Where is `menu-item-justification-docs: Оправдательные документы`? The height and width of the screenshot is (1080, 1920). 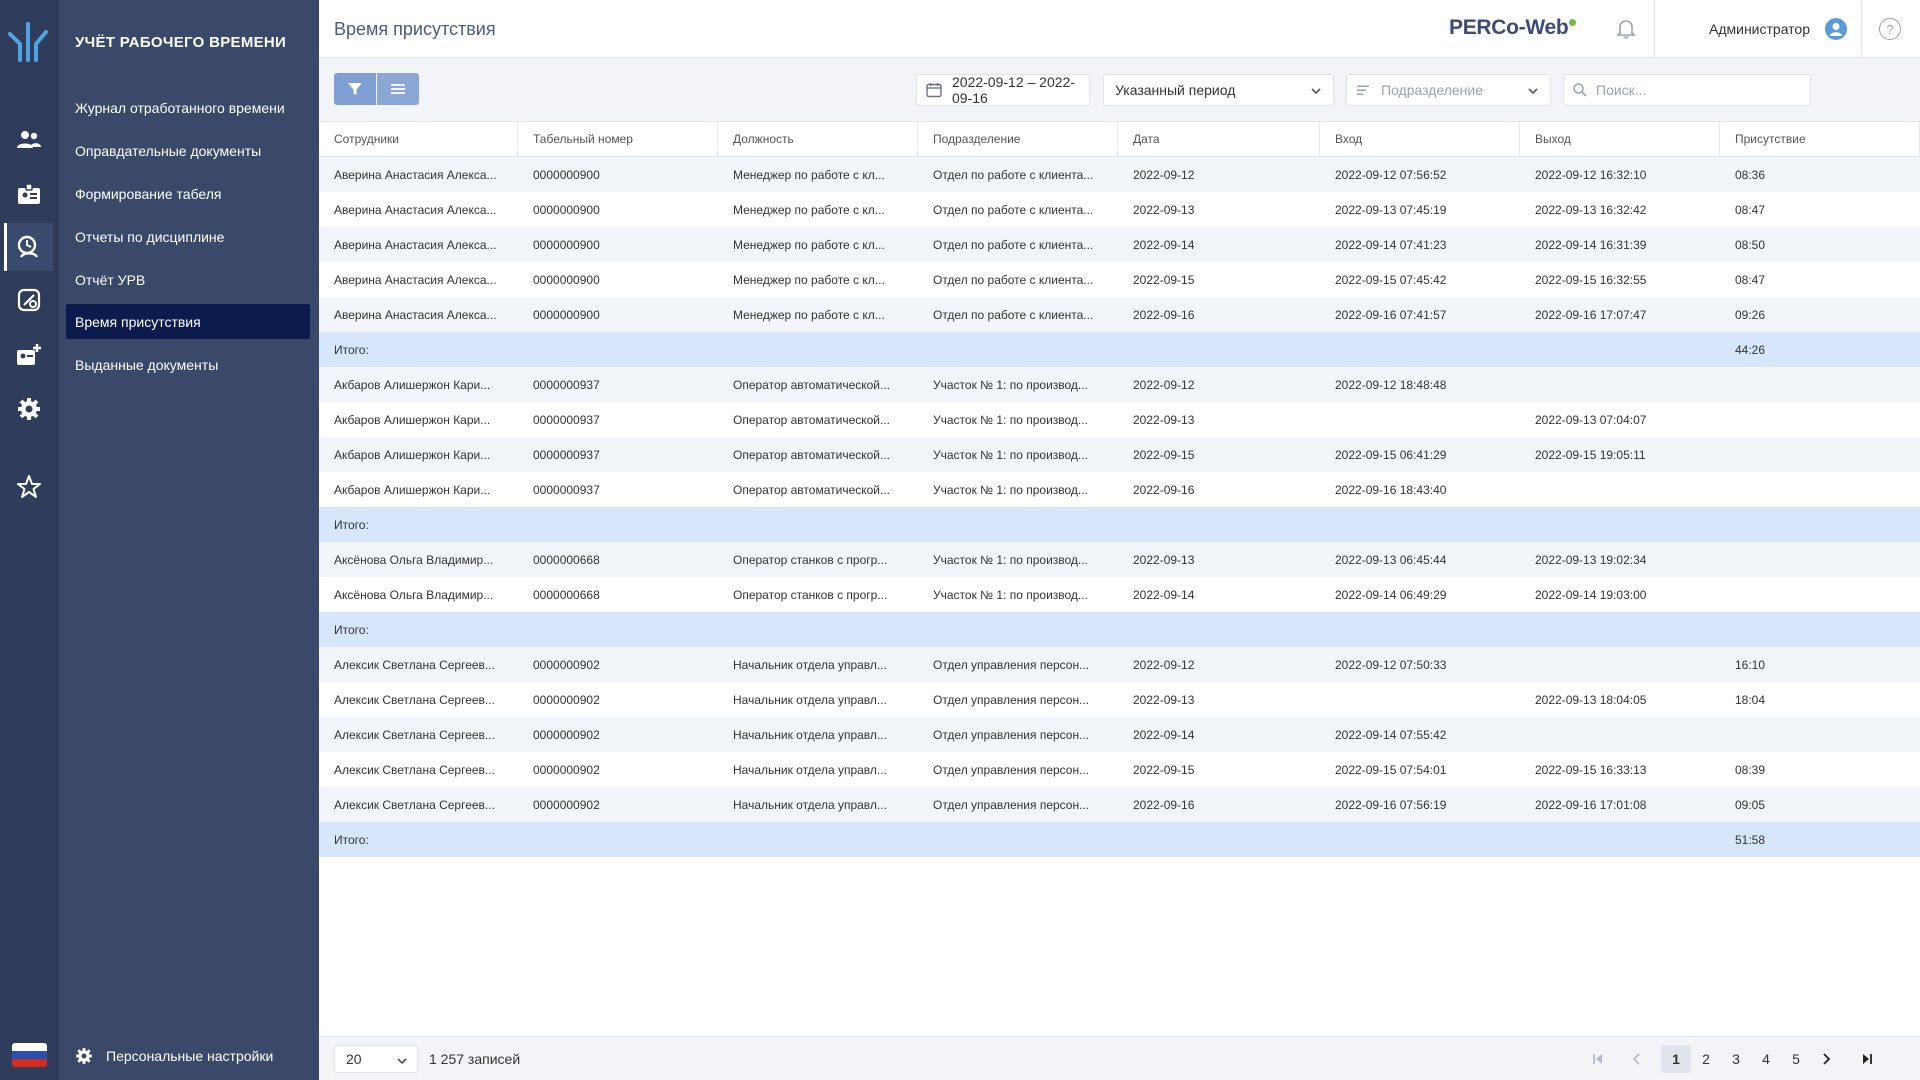
menu-item-justification-docs: Оправдательные документы is located at coordinates (188, 150).